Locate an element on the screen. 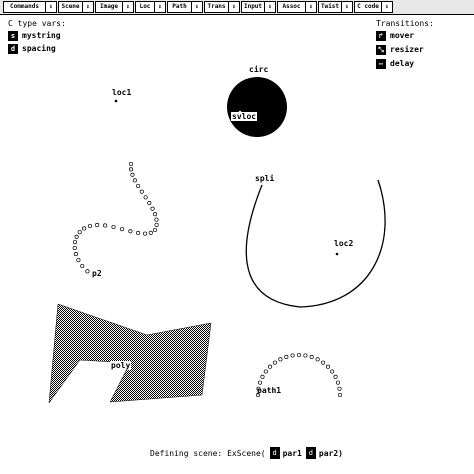  transition-item-delay: ⋯ delay is located at coordinates (395, 64).